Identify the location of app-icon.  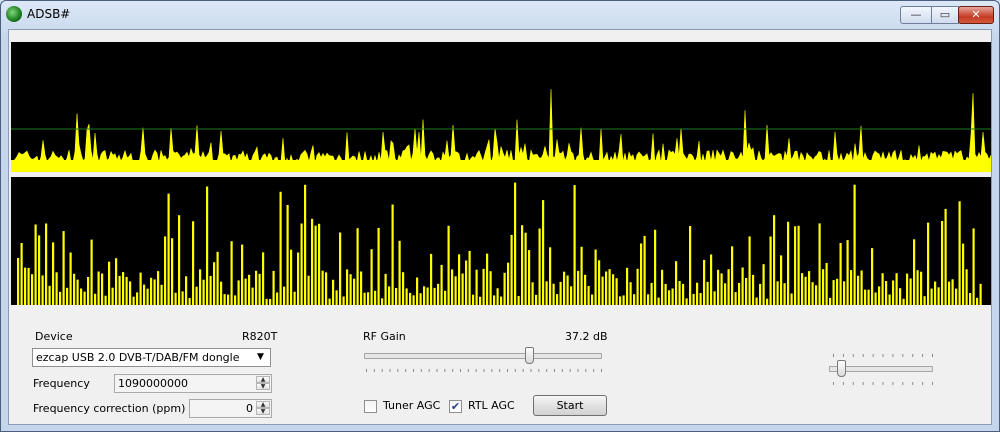
(14, 14).